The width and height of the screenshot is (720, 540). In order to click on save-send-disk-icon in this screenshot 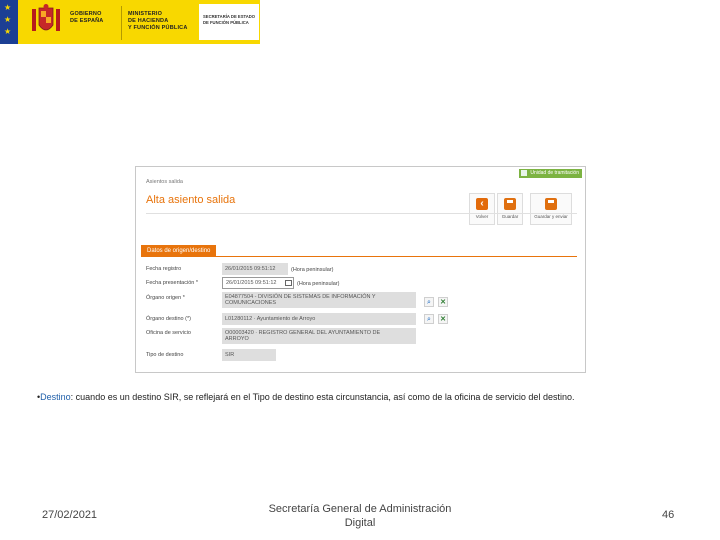, I will do `click(551, 204)`.